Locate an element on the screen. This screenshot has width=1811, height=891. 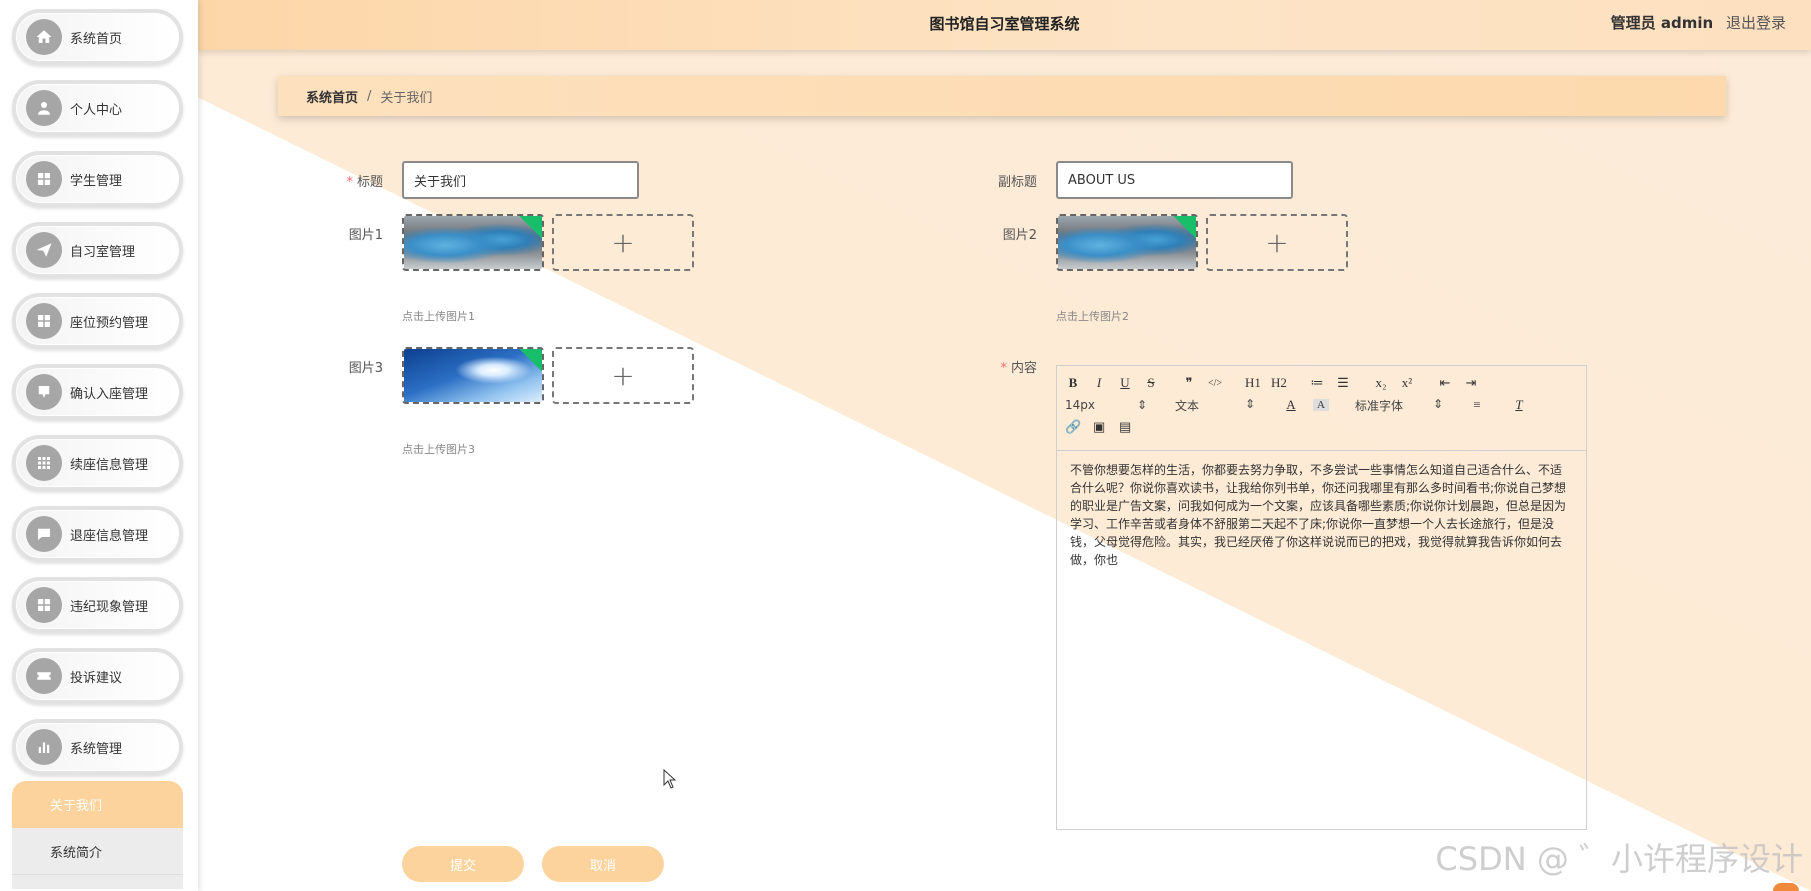
blockquote-button: ❞ is located at coordinates (1189, 383).